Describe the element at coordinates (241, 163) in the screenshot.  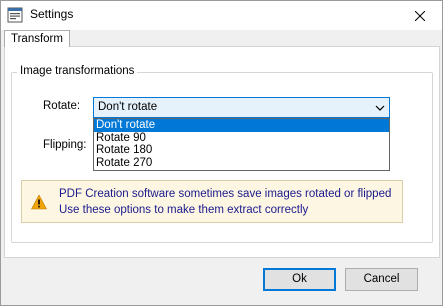
I see `rotate-option-270: Rotate 270` at that location.